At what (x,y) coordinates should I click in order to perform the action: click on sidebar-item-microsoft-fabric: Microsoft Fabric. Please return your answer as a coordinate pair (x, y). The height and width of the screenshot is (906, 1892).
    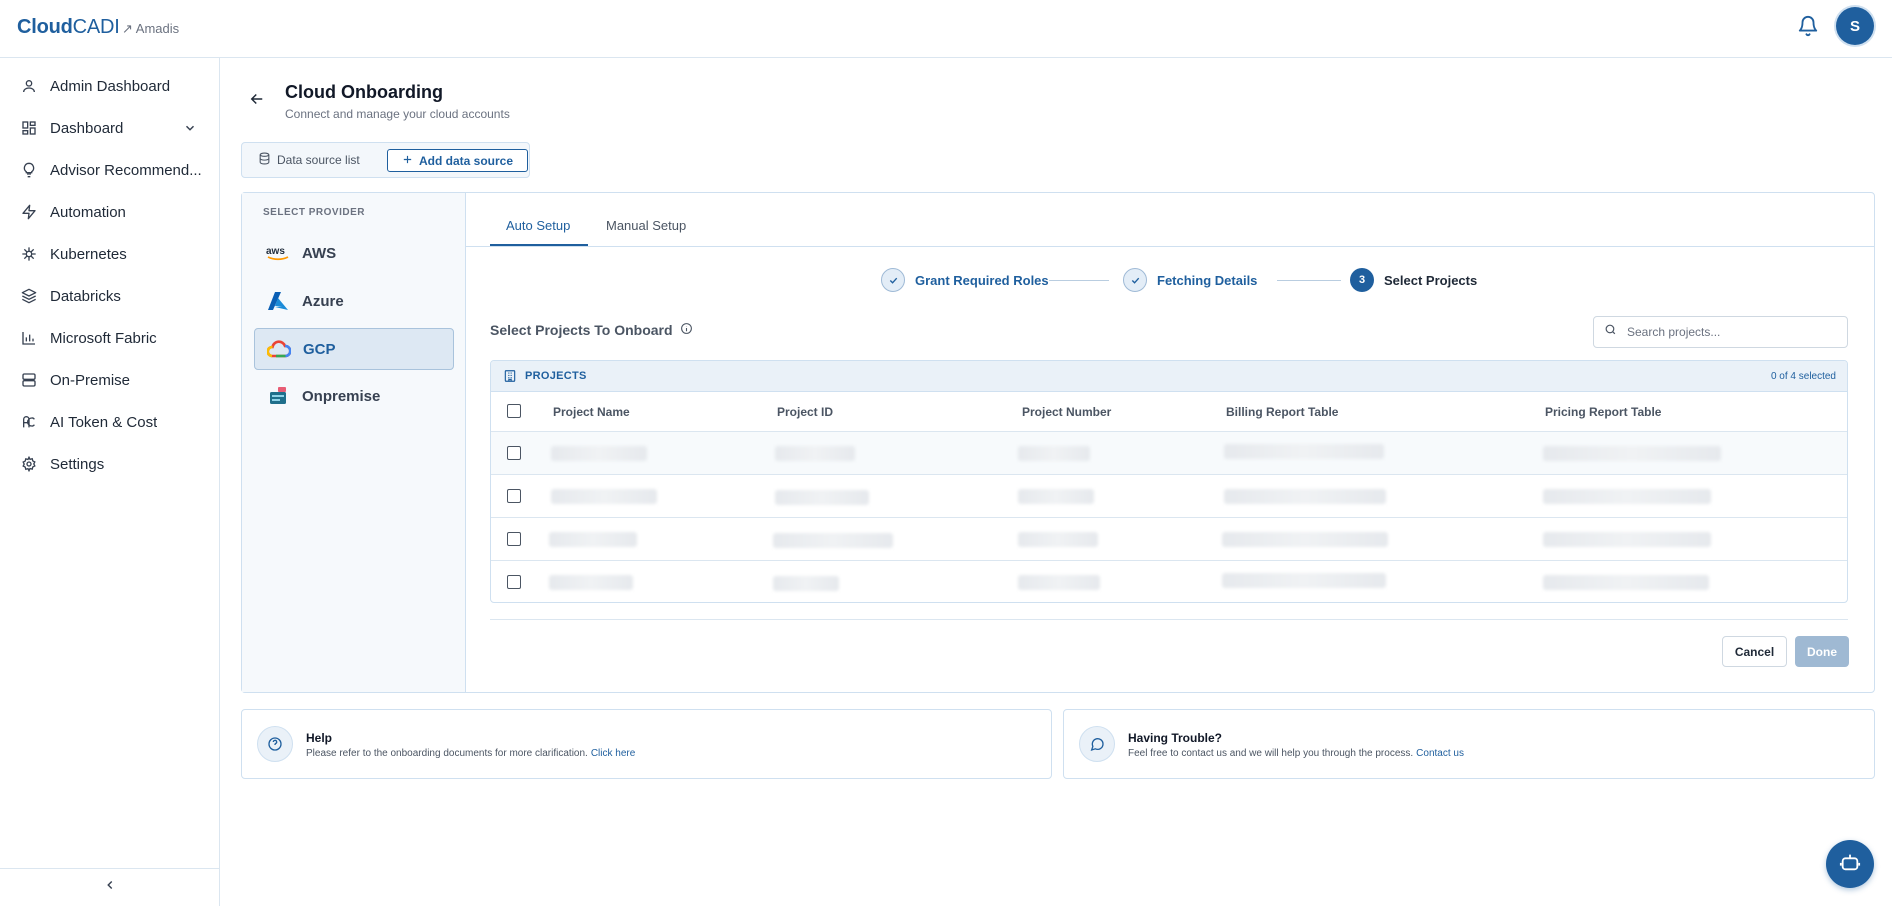
    Looking at the image, I should click on (109, 338).